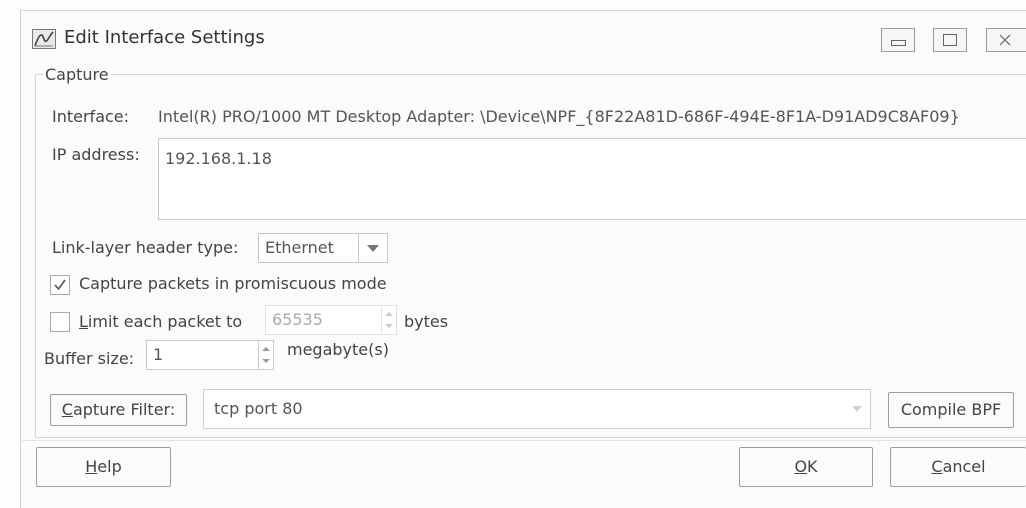 This screenshot has width=1026, height=508. I want to click on link-layer-select: Ethernet, so click(323, 248).